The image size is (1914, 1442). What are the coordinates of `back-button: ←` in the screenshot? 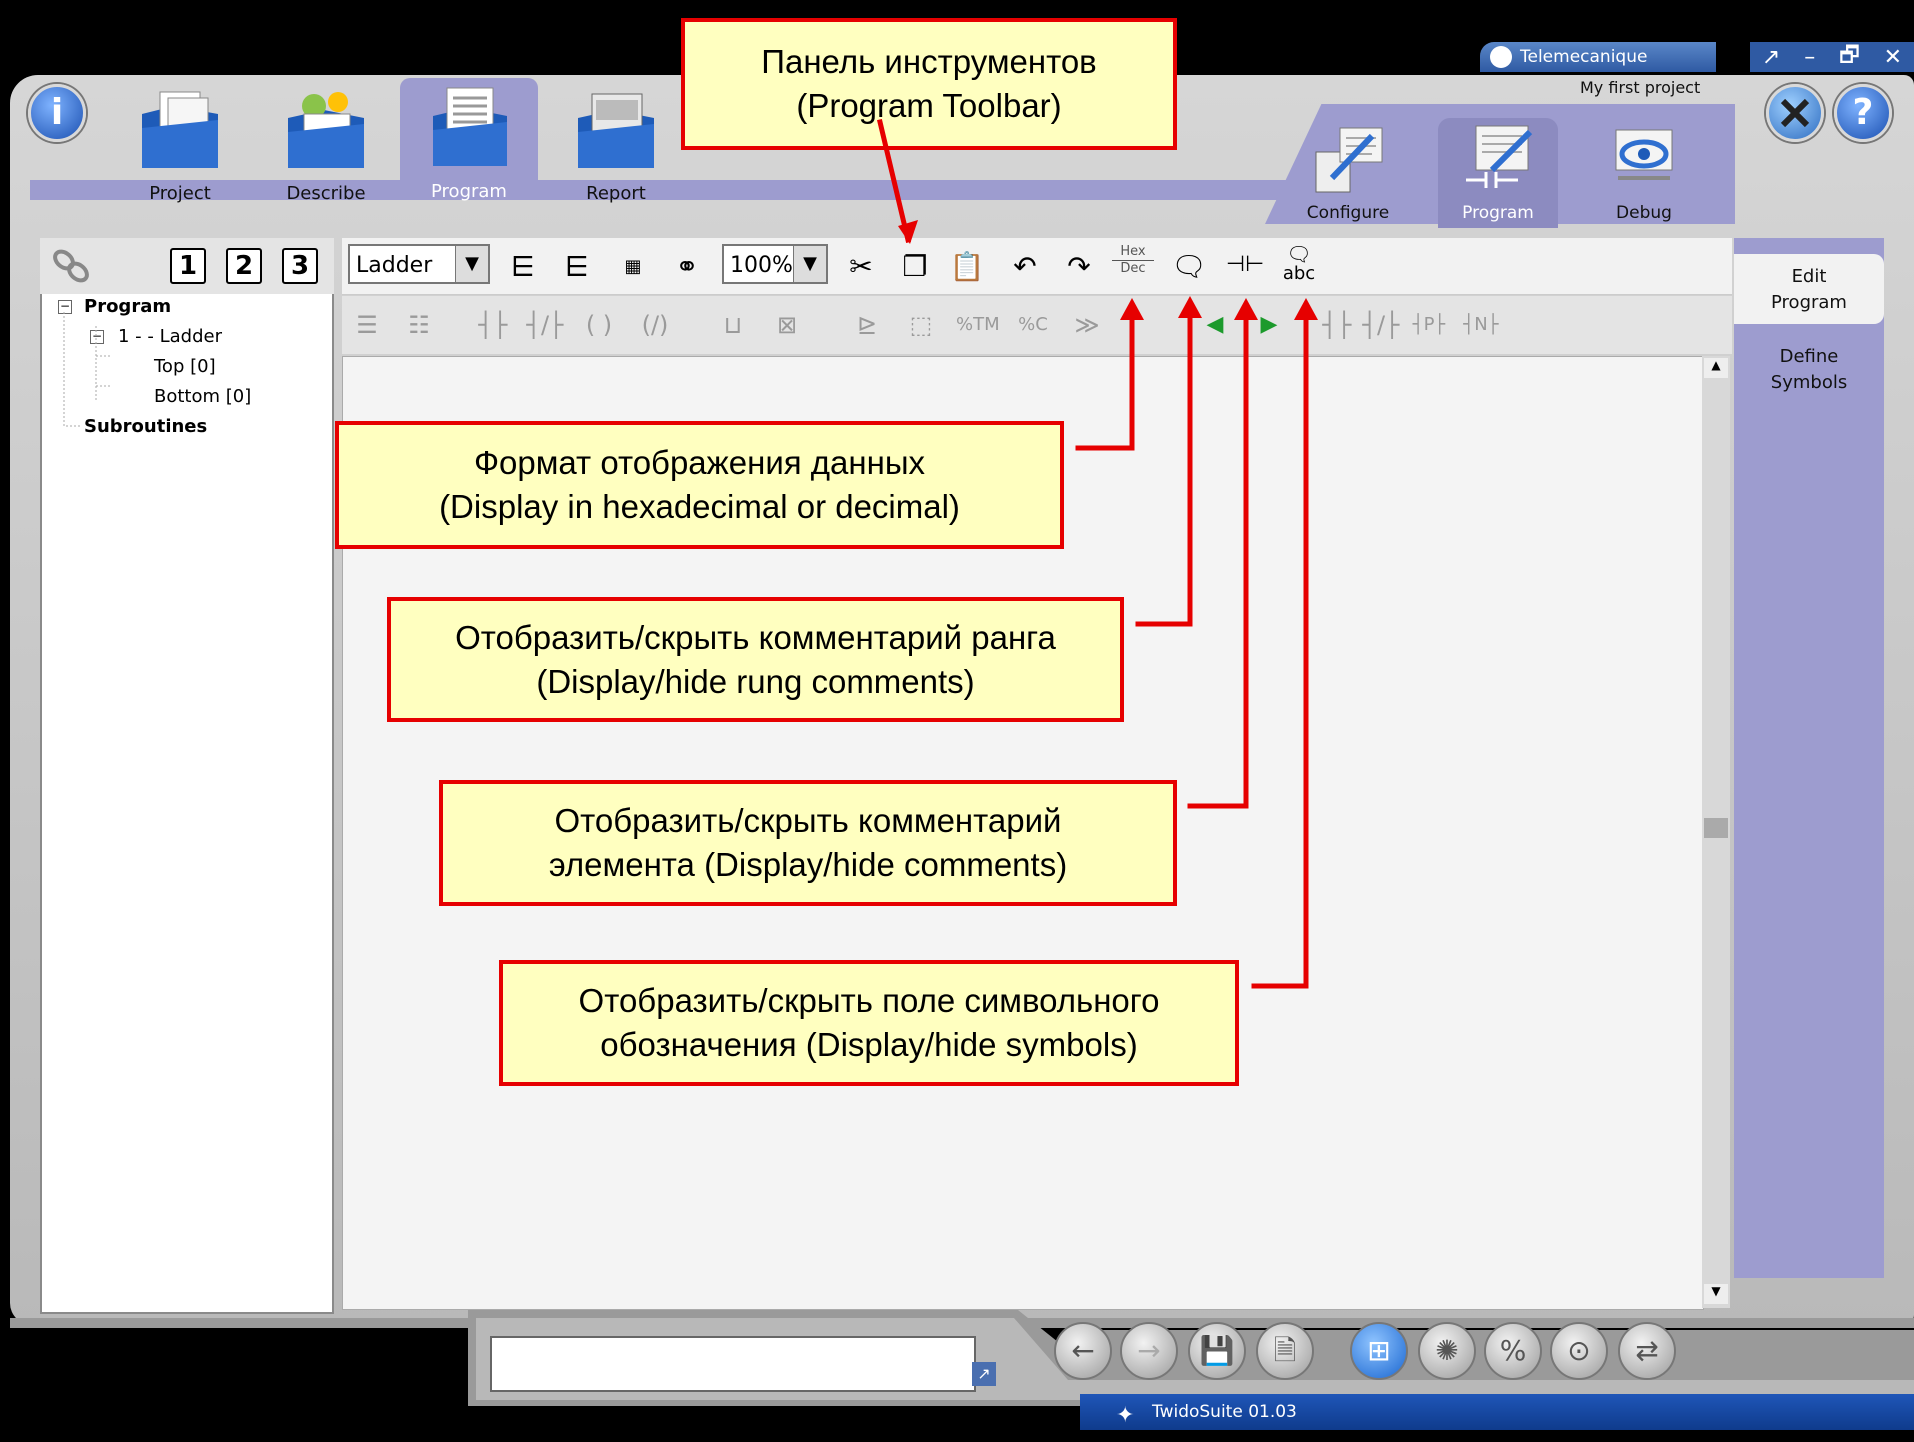 It's located at (1083, 1351).